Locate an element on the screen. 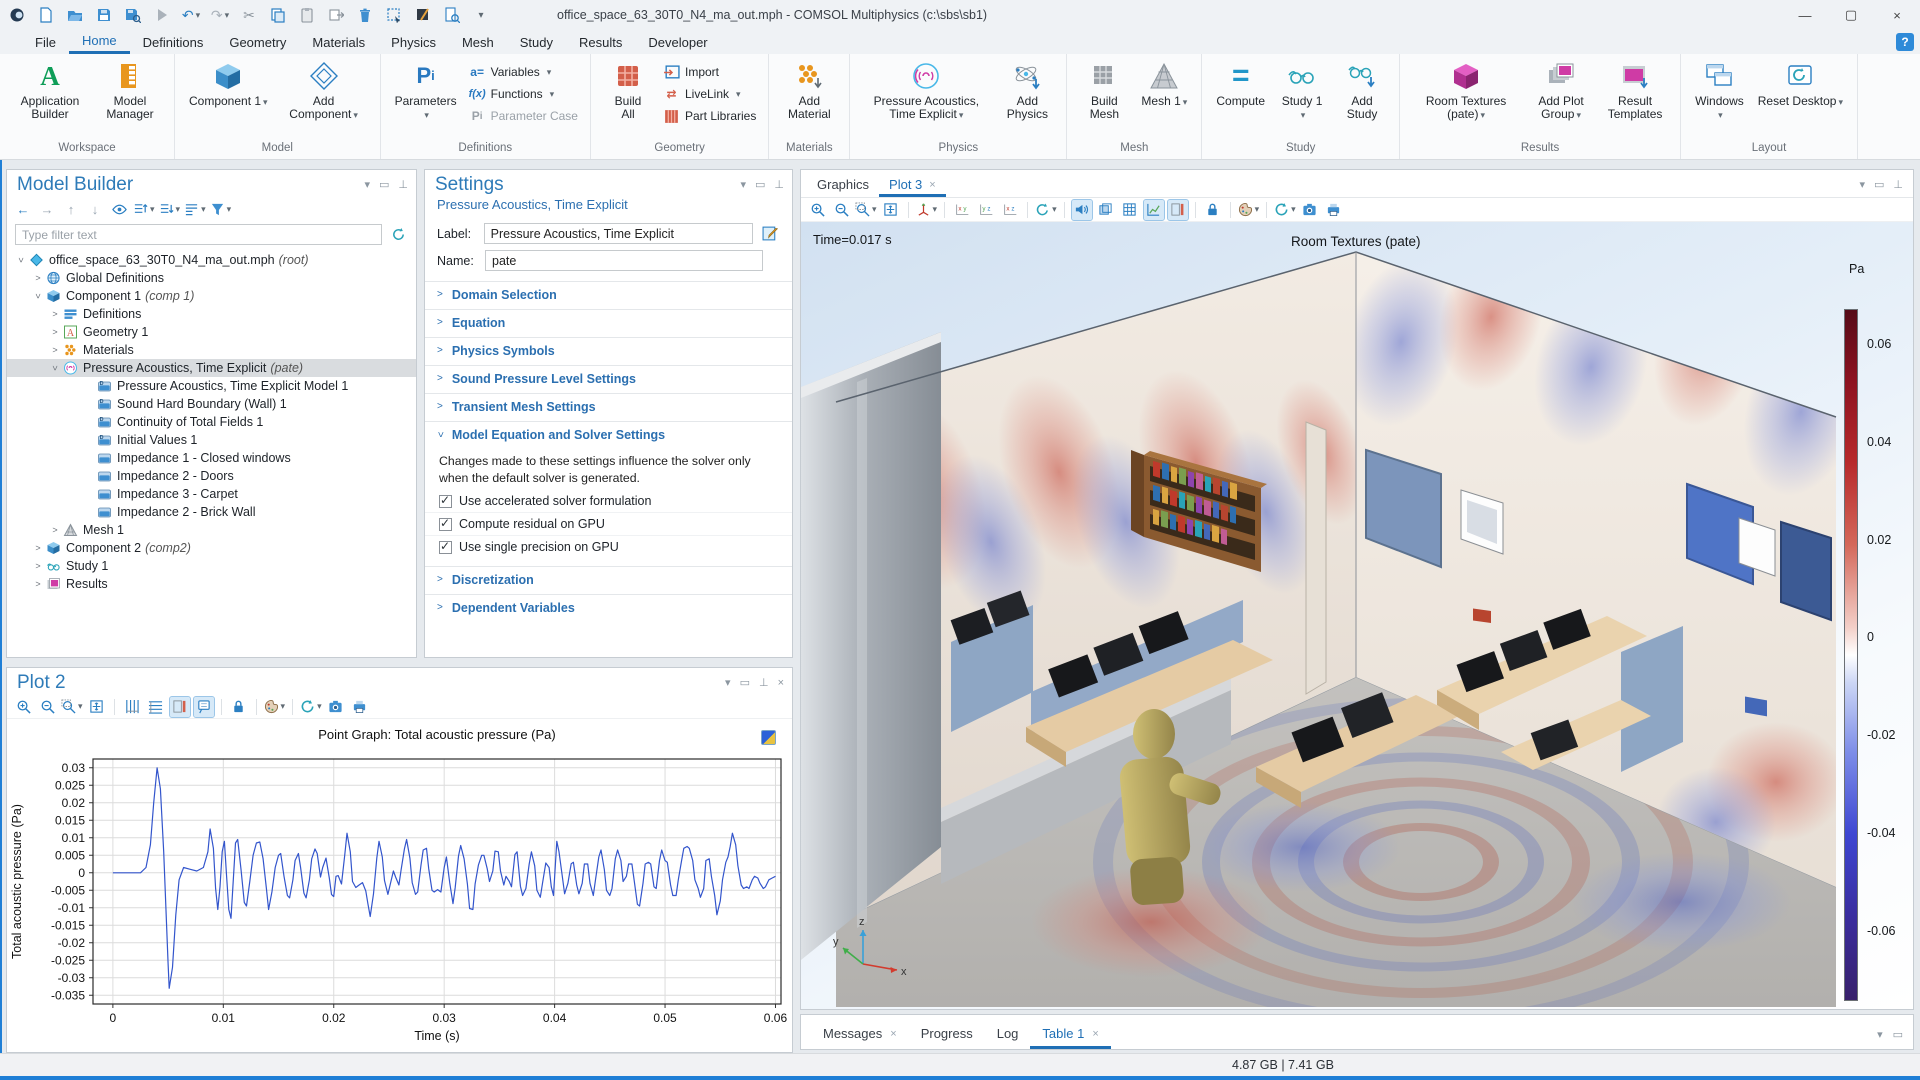 The width and height of the screenshot is (1920, 1080). tree-item-continuity: D Continuity of Total Fields 1 is located at coordinates (211, 422).